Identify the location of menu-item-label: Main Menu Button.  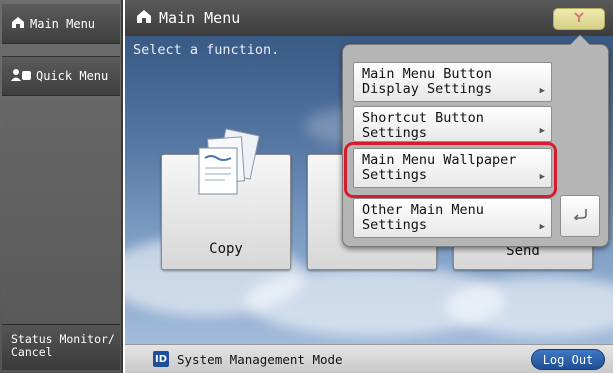
(427, 74).